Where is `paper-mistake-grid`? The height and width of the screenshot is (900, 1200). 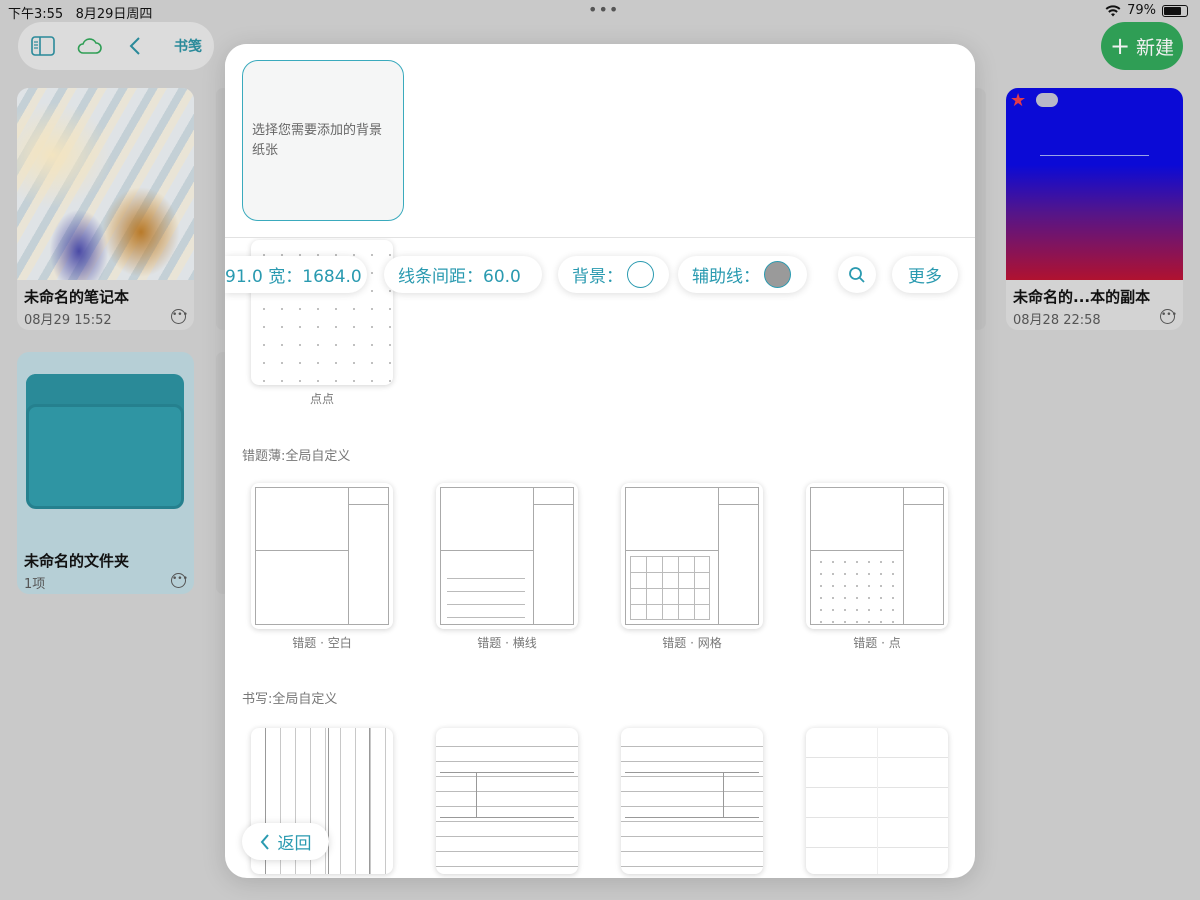
paper-mistake-grid is located at coordinates (692, 556).